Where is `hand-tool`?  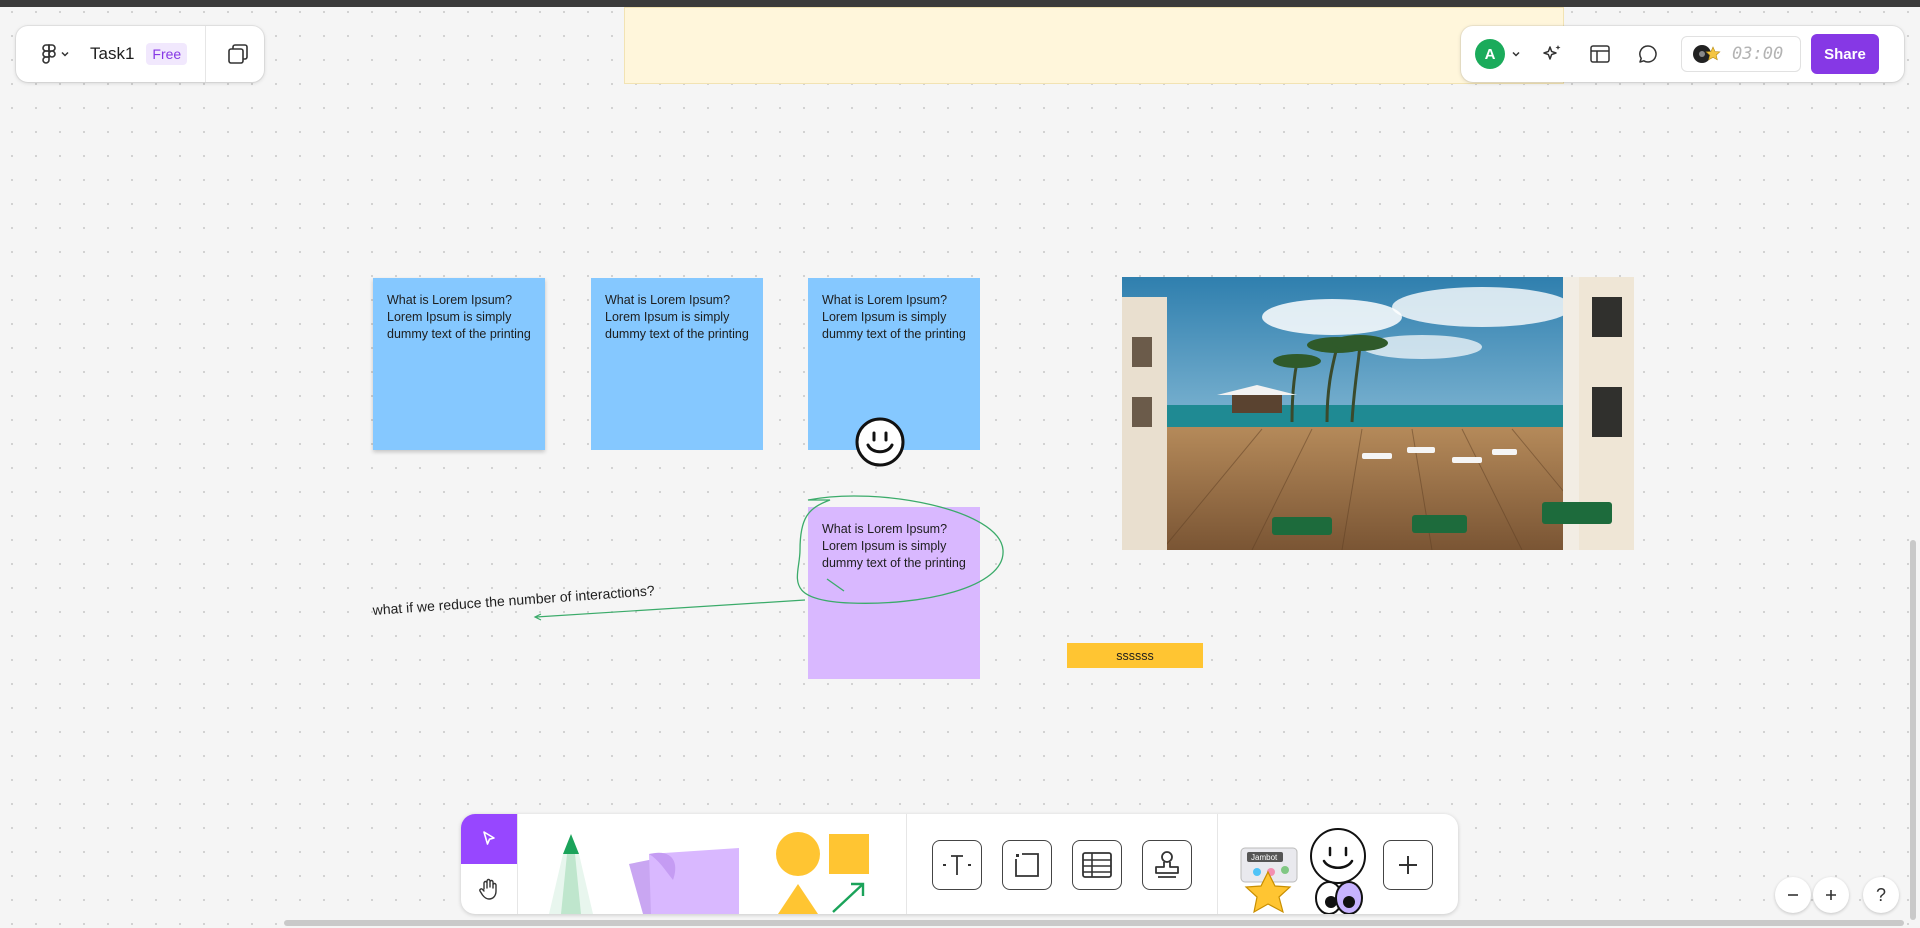
hand-tool is located at coordinates (489, 889).